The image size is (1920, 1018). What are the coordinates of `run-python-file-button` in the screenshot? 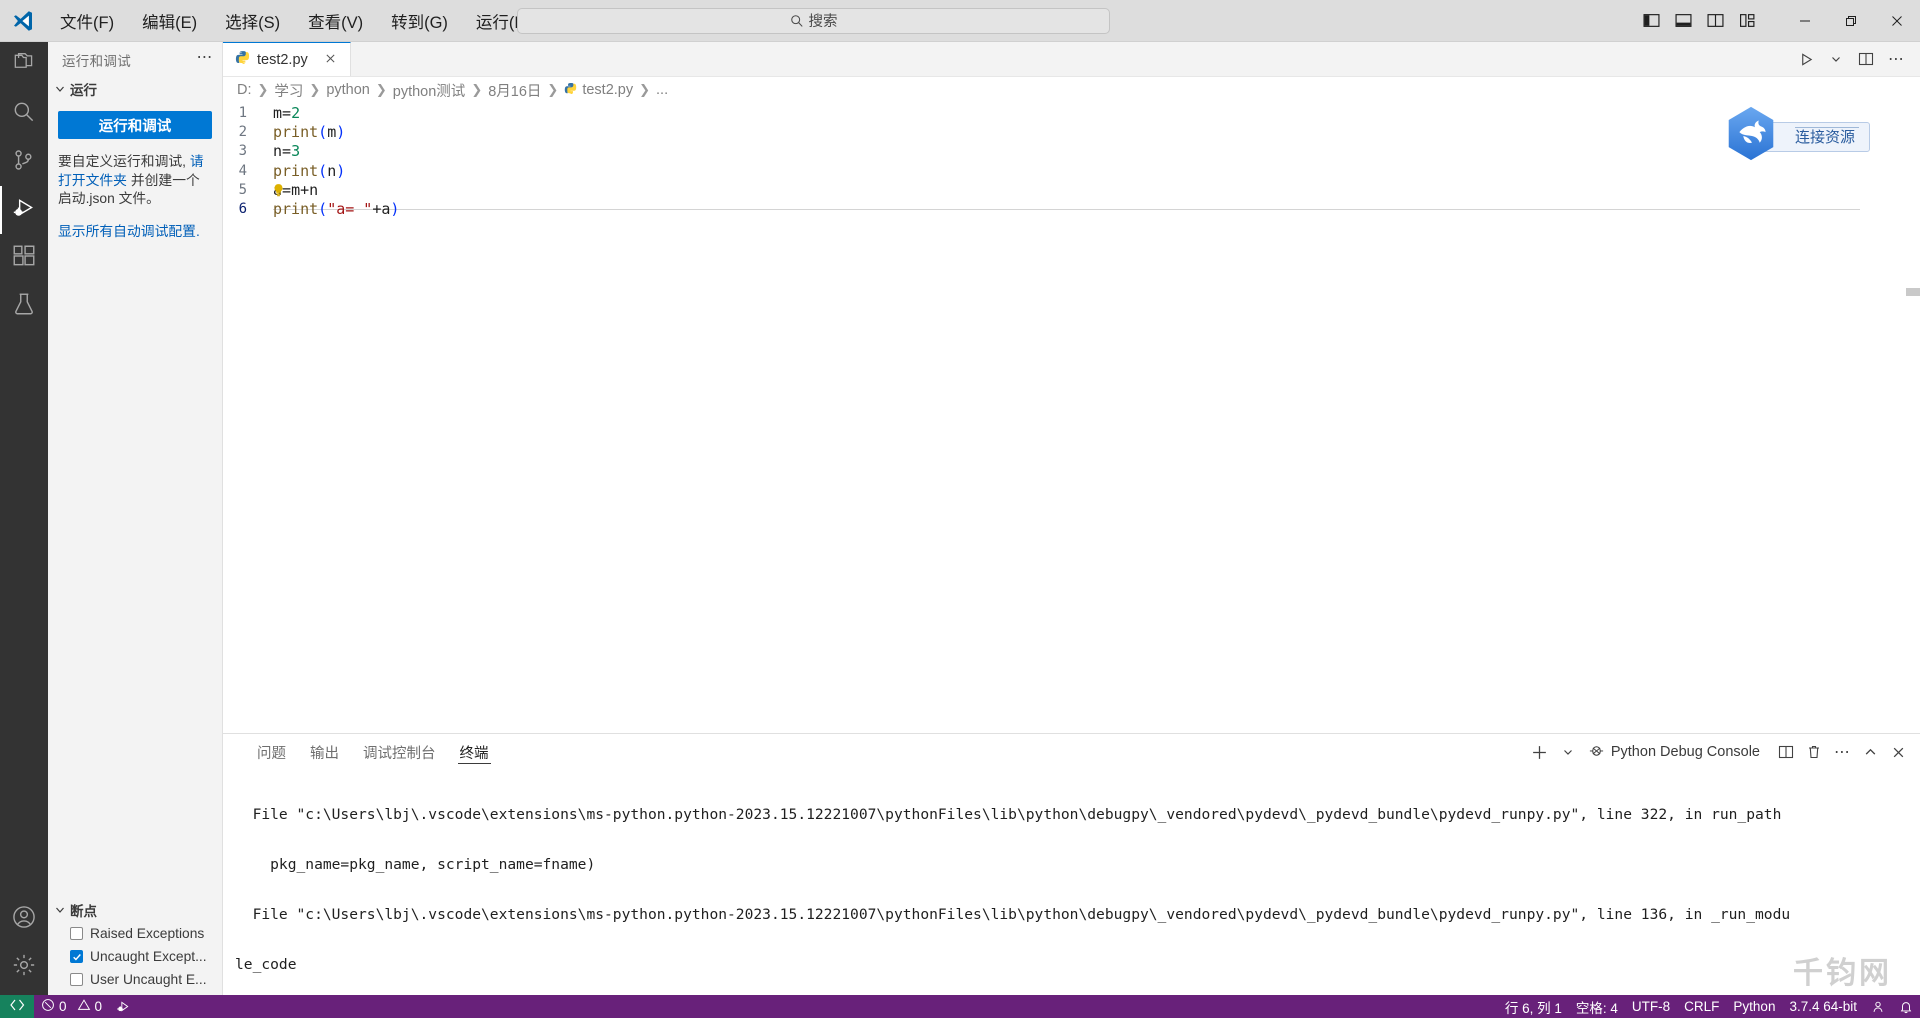 It's located at (1806, 59).